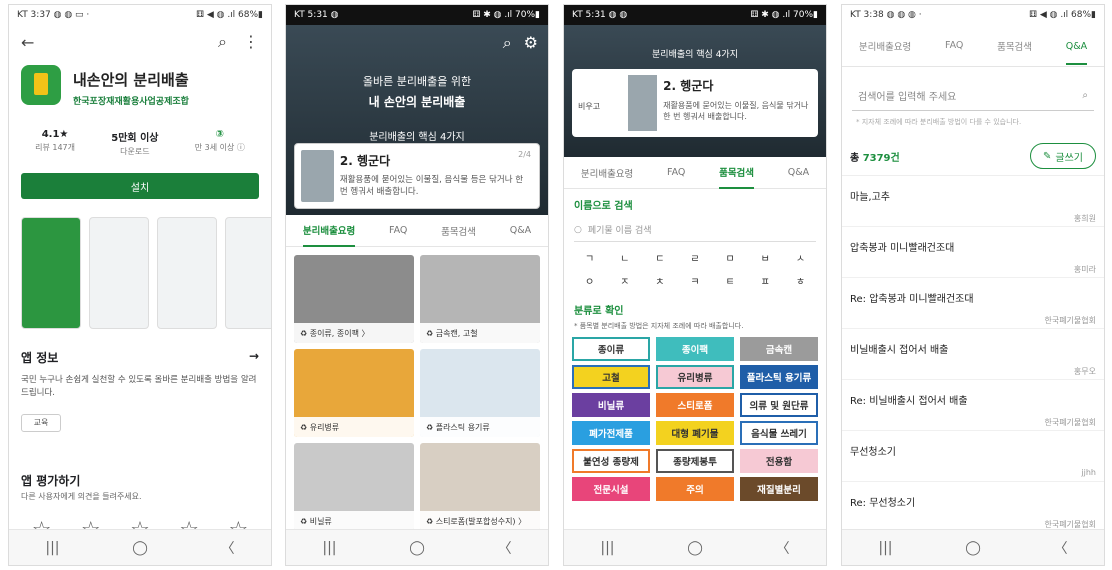 The image size is (1112, 570). What do you see at coordinates (973, 354) in the screenshot?
I see `list-item: 비닐배출시 접어서 배출 홍무오` at bounding box center [973, 354].